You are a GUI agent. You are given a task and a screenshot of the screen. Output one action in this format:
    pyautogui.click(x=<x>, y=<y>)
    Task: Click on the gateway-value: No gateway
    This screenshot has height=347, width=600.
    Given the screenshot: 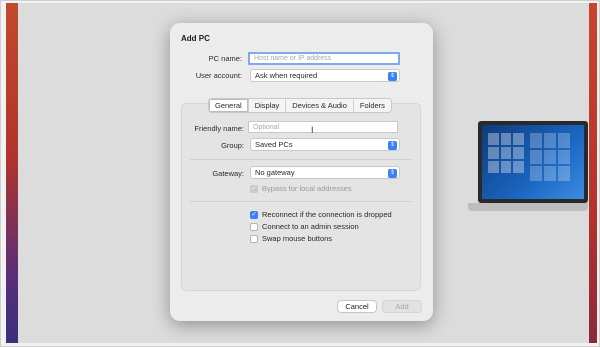 What is the action you would take?
    pyautogui.click(x=275, y=172)
    